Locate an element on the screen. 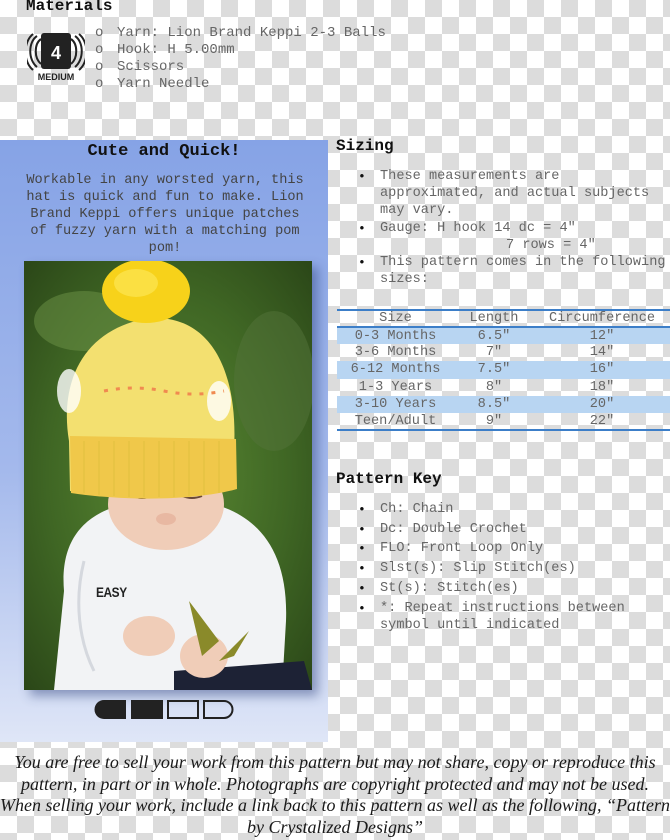 Image resolution: width=670 pixels, height=840 pixels. materials-item: o Hook: H 5.00mm is located at coordinates (165, 50).